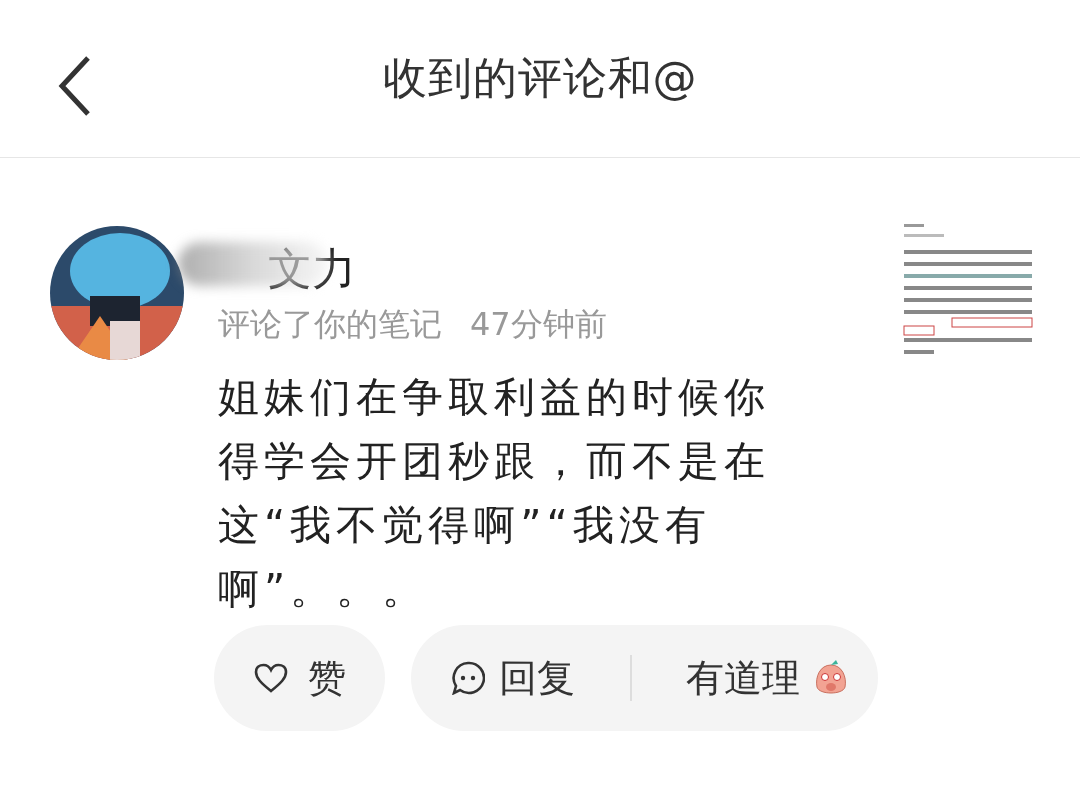 This screenshot has height=810, width=1080. I want to click on reply-label: 回复, so click(537, 678).